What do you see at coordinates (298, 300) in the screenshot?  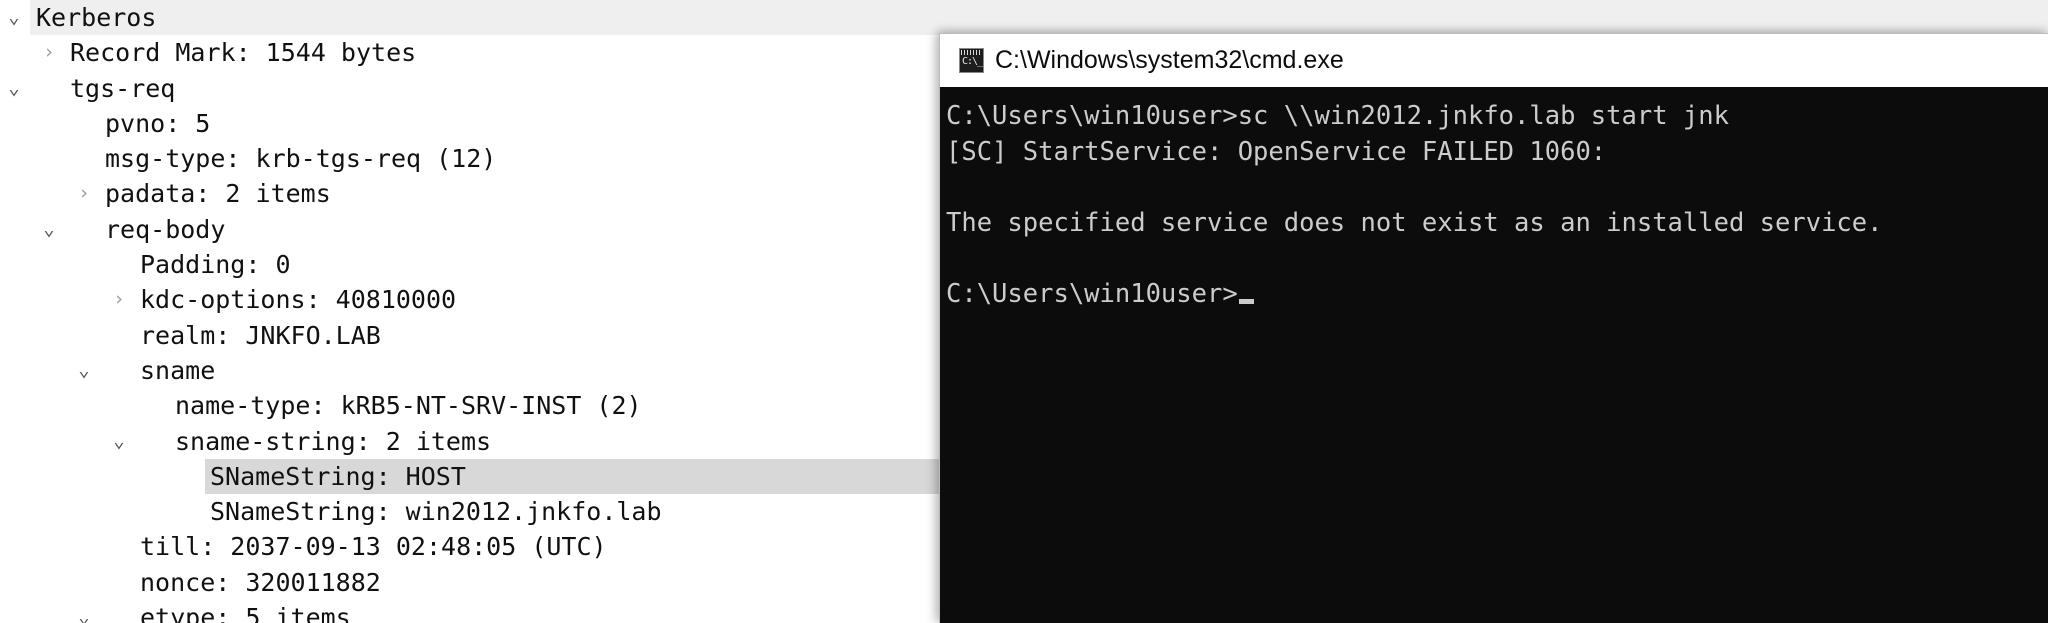 I see `tree-row-label: kdc-options: 40810000` at bounding box center [298, 300].